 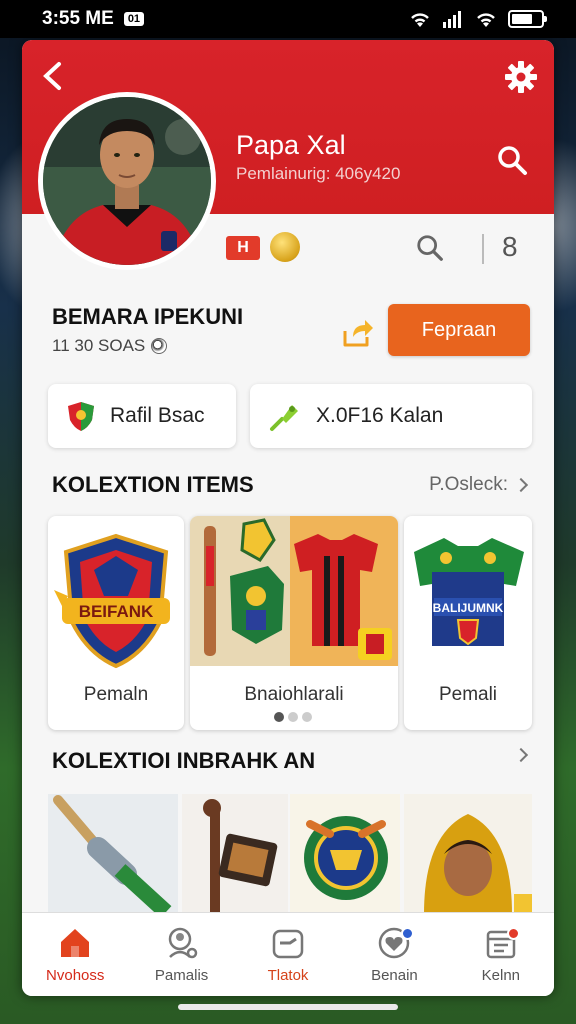 I want to click on team-crest-image: BEIFANK, so click(x=112, y=601).